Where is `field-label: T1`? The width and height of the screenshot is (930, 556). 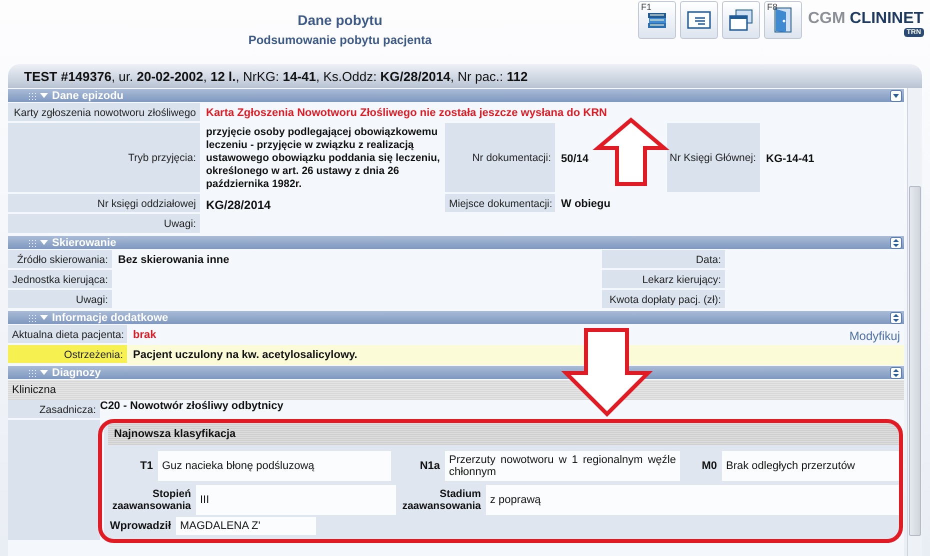 field-label: T1 is located at coordinates (146, 466).